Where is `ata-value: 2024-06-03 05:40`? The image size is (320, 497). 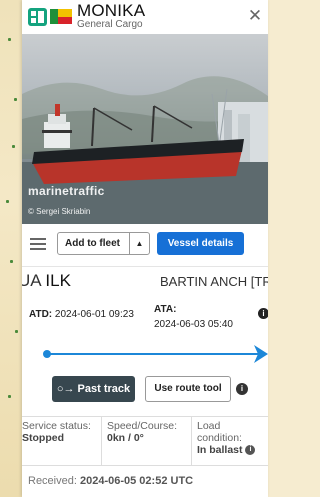 ata-value: 2024-06-03 05:40 is located at coordinates (193, 324).